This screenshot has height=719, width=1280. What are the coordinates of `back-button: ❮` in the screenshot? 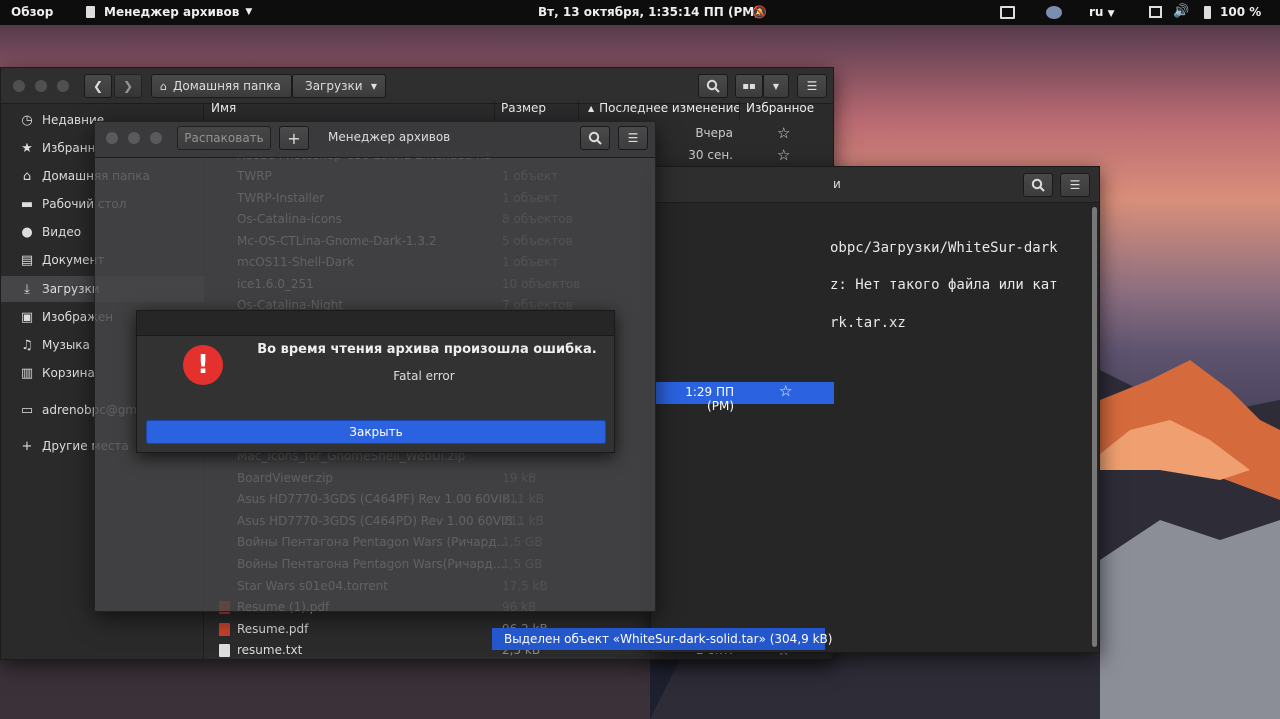 It's located at (98, 86).